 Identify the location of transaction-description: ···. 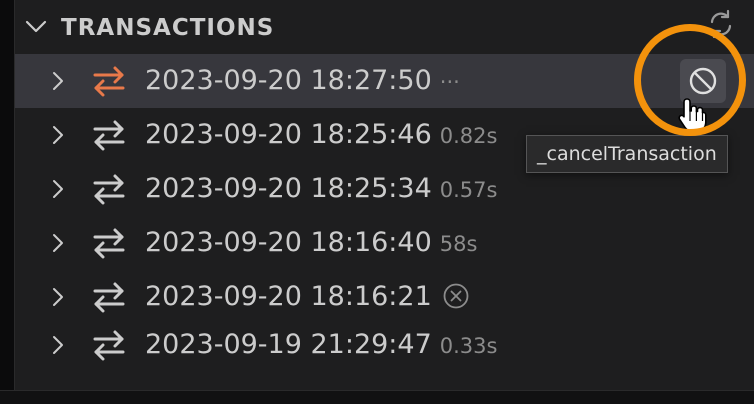
(449, 82).